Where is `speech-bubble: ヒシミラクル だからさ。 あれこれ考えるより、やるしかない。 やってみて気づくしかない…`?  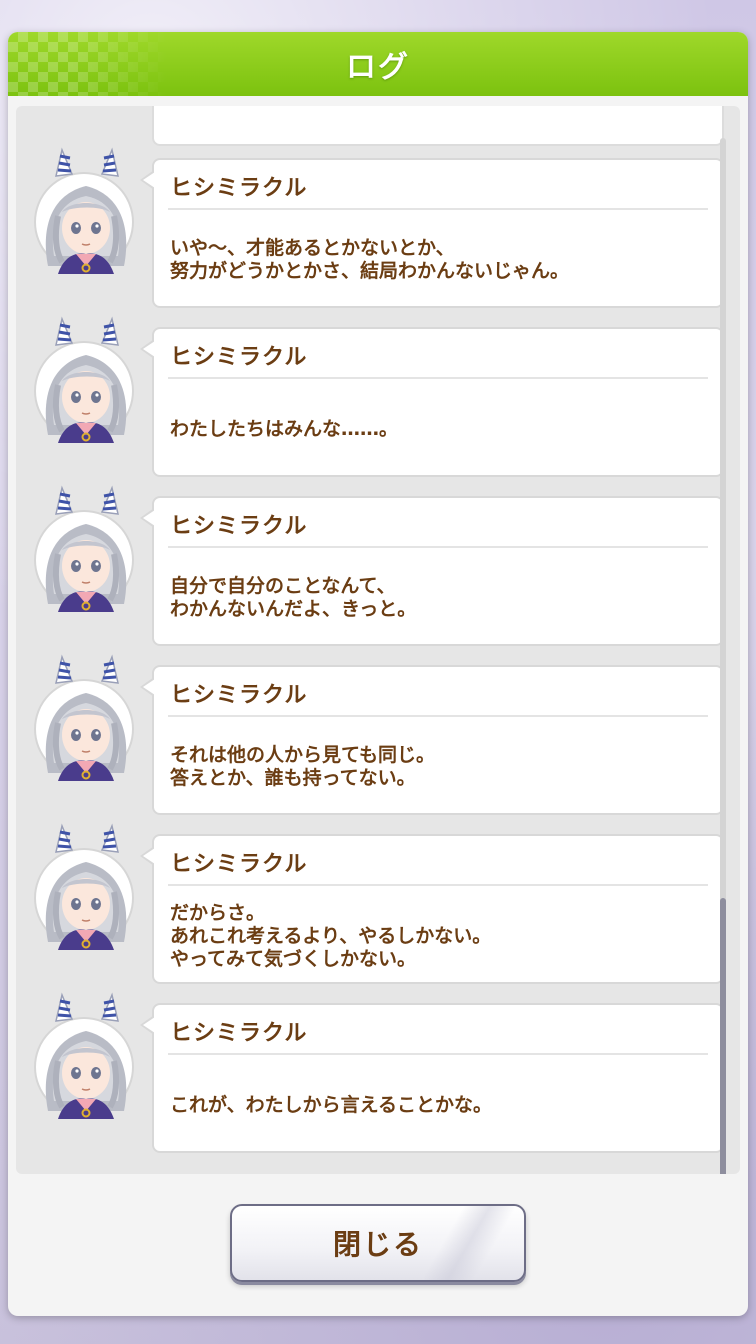
speech-bubble: ヒシミラクル だからさ。 あれこれ考えるより、やるしかない。 やってみて気づくしかない… is located at coordinates (432, 909).